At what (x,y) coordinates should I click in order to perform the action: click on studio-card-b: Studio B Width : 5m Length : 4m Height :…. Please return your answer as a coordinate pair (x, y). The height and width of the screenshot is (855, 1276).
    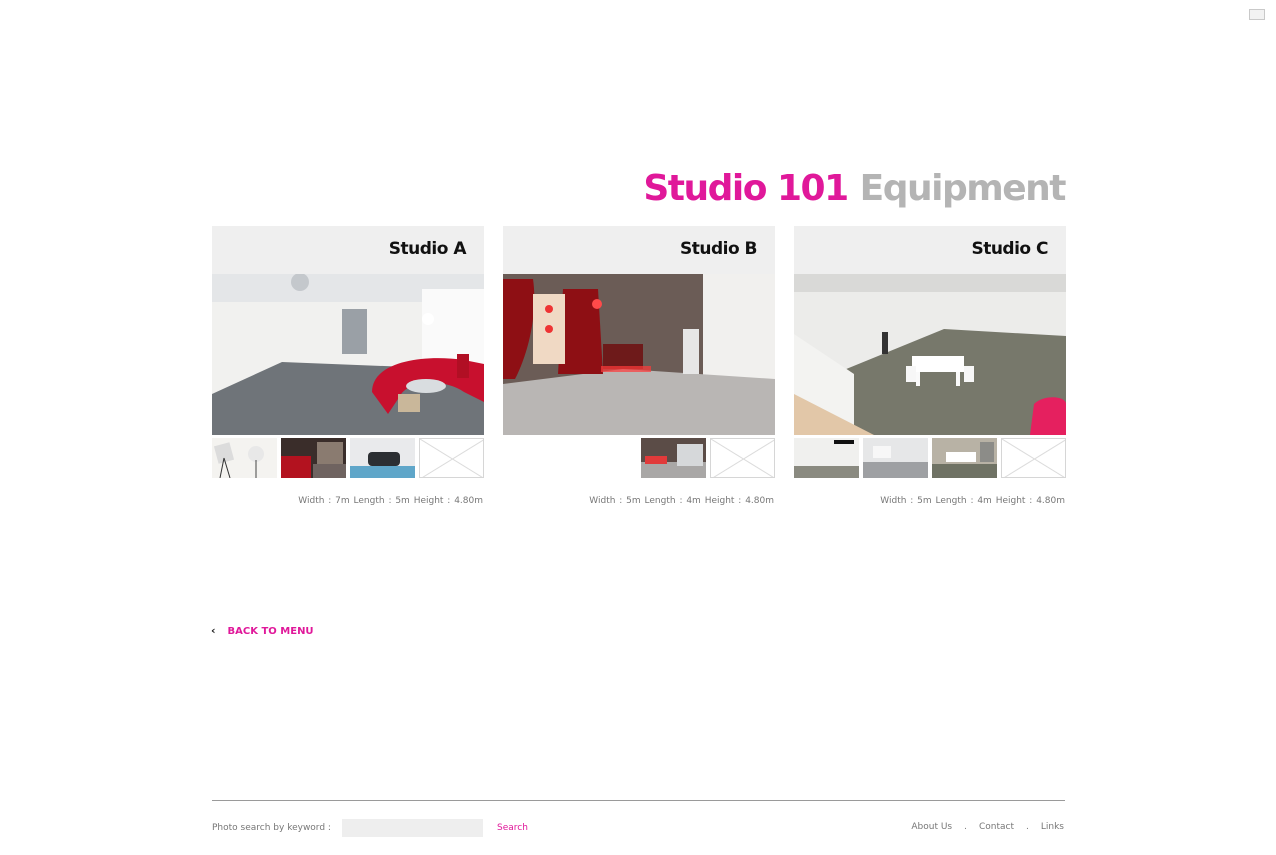
    Looking at the image, I should click on (639, 366).